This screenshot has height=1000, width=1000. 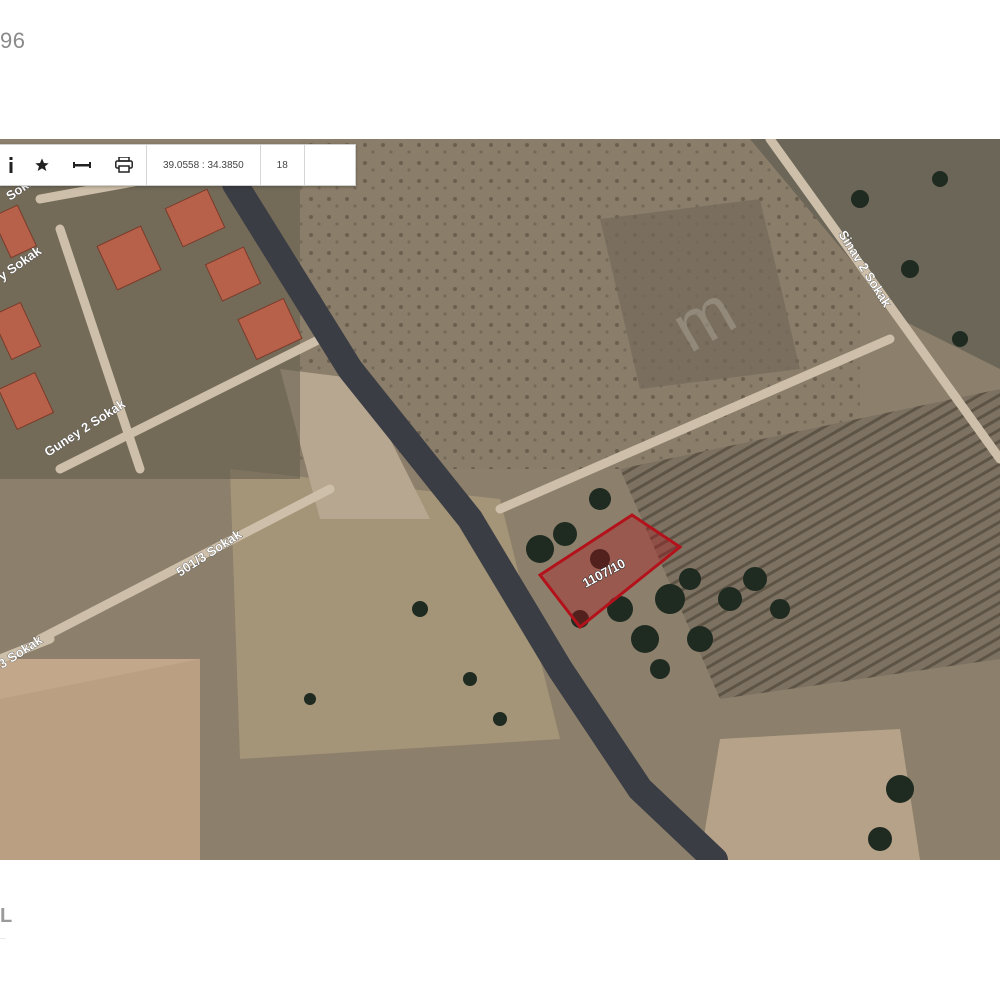 I want to click on toolbar-divider, so click(x=304, y=165).